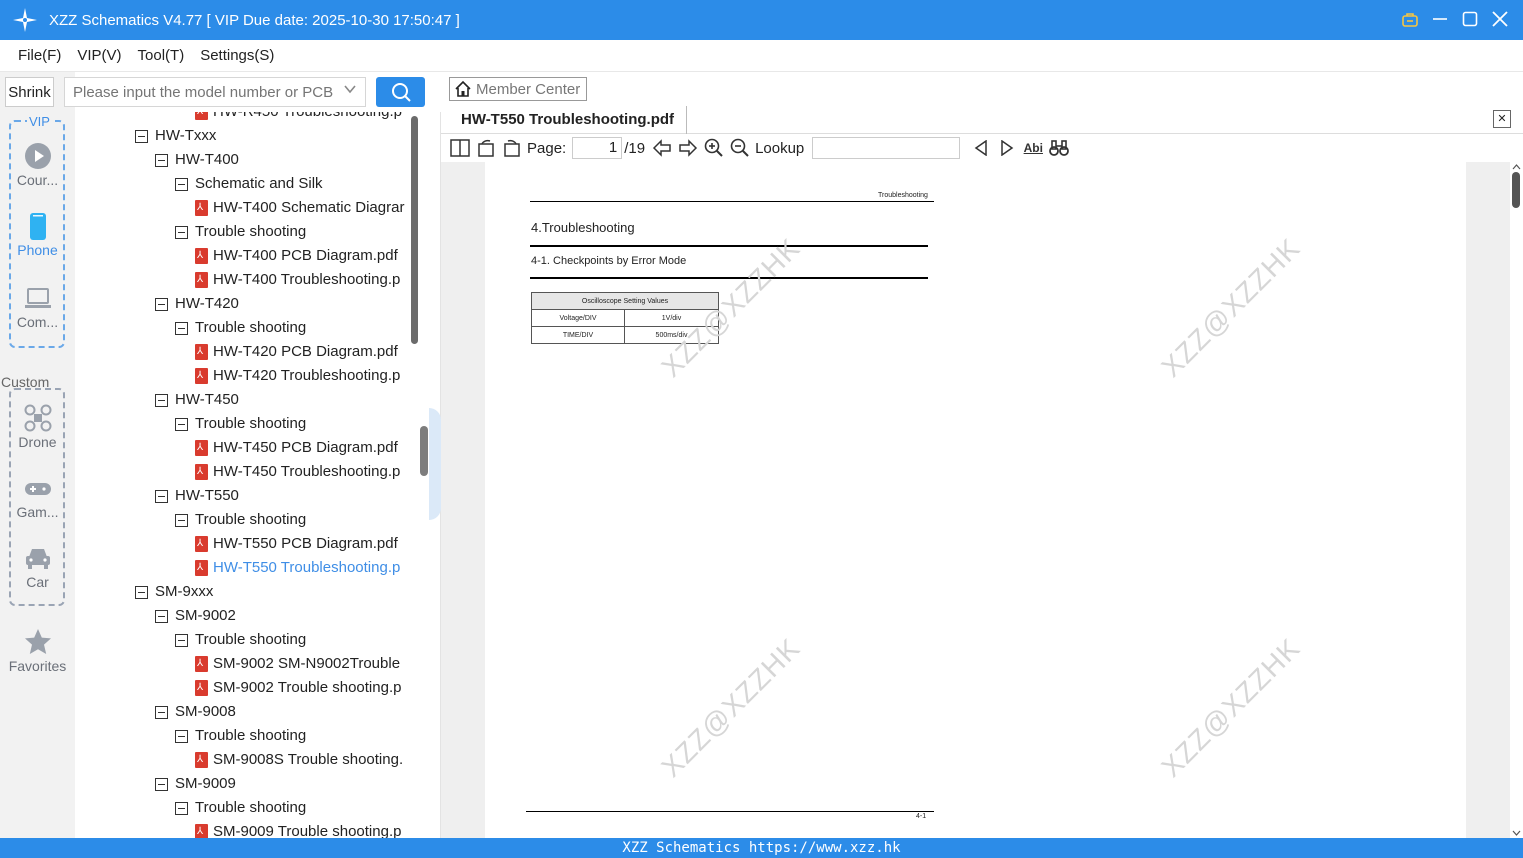 The image size is (1523, 858). I want to click on watermark: XZZ@XZZHK, so click(1231, 307).